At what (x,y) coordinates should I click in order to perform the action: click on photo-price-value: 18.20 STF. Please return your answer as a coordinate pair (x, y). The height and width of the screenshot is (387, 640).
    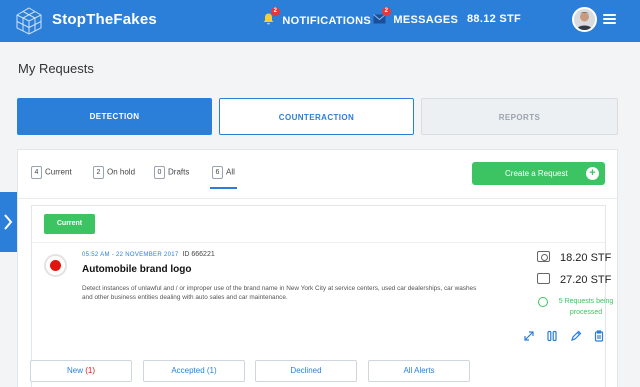
    Looking at the image, I should click on (586, 258).